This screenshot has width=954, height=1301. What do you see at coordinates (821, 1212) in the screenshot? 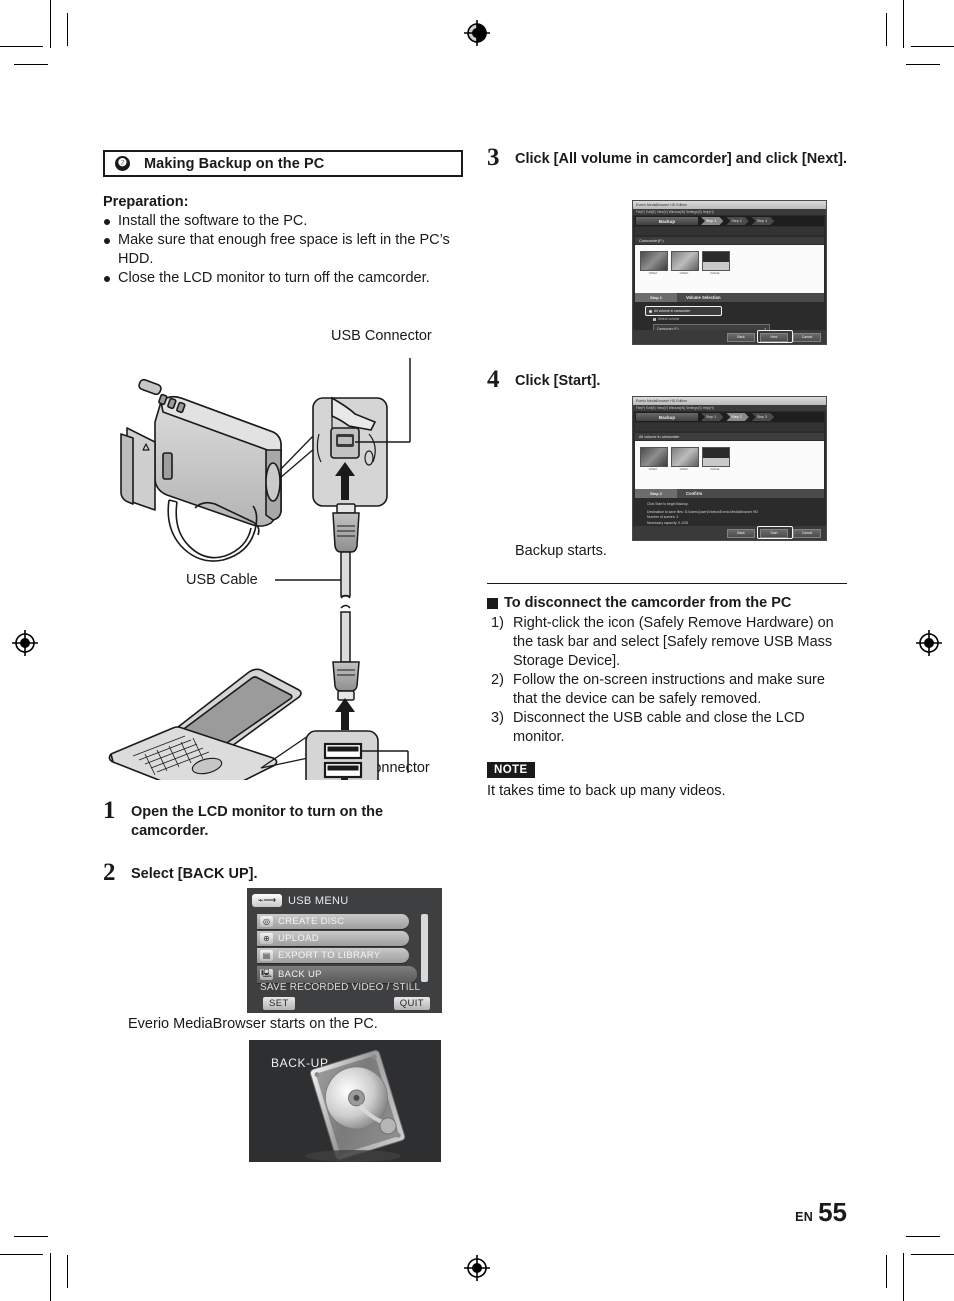
I see `page-footer: EN 55` at bounding box center [821, 1212].